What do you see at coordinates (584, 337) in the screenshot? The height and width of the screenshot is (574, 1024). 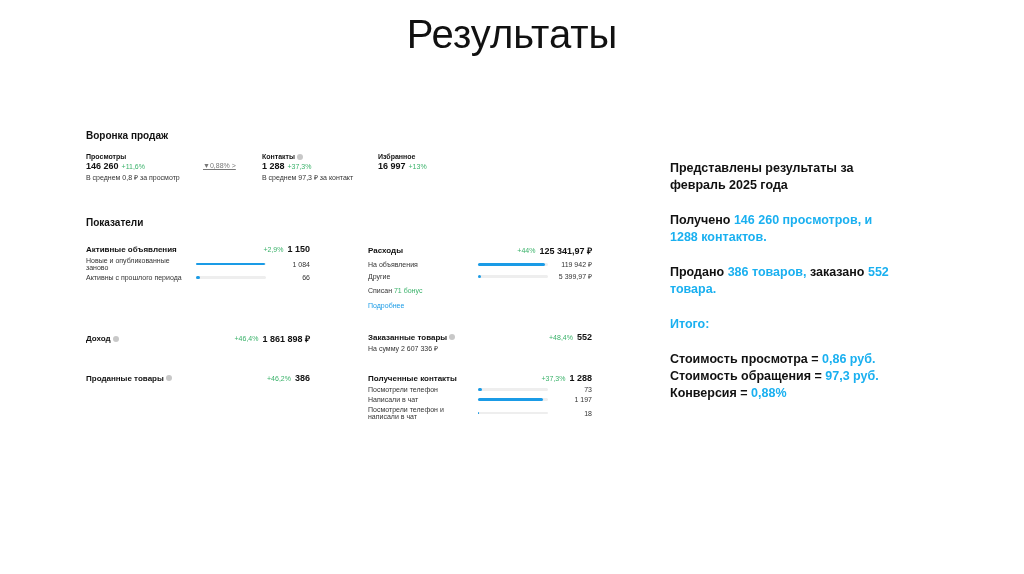 I see `metric-value: 552` at bounding box center [584, 337].